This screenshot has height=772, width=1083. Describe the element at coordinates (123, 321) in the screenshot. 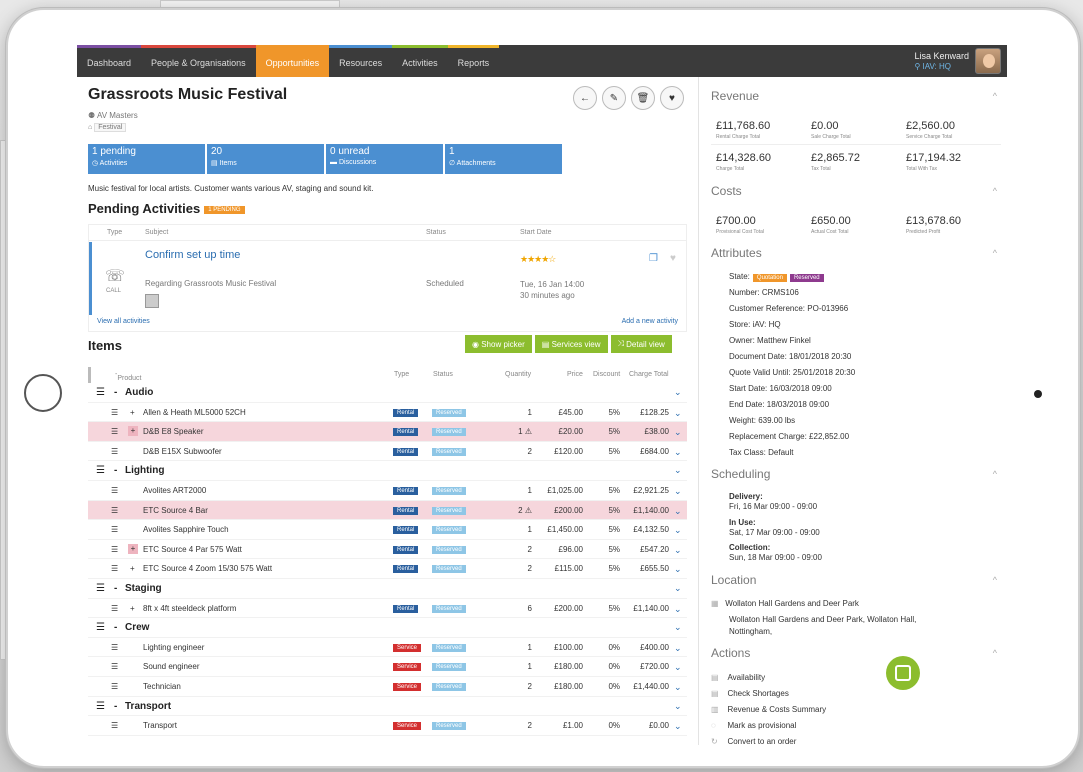

I see `view-all-activities-link: View all activities` at that location.